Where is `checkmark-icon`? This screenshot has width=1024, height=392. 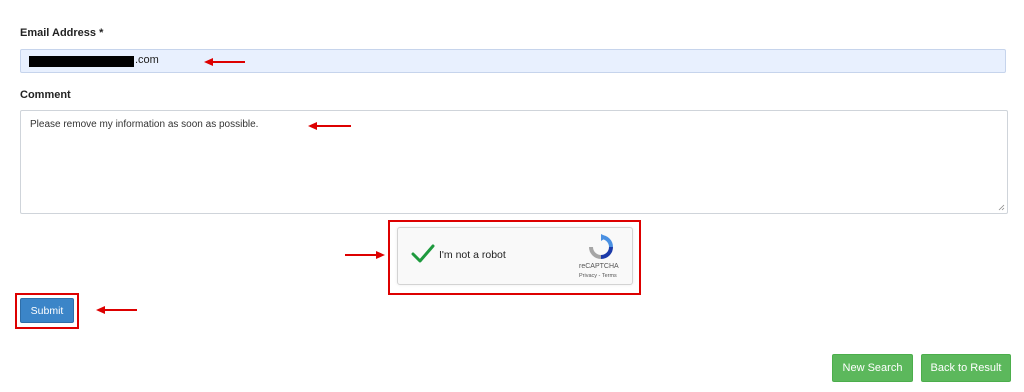 checkmark-icon is located at coordinates (423, 254).